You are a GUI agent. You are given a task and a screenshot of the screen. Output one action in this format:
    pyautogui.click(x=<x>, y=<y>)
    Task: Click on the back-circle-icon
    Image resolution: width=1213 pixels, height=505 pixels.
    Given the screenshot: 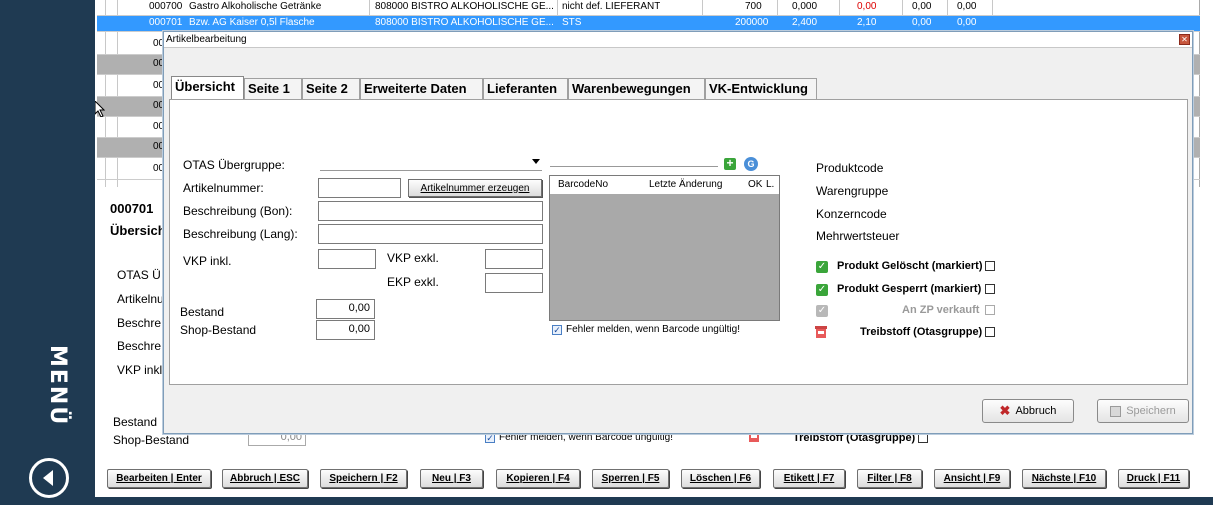 What is the action you would take?
    pyautogui.click(x=49, y=478)
    